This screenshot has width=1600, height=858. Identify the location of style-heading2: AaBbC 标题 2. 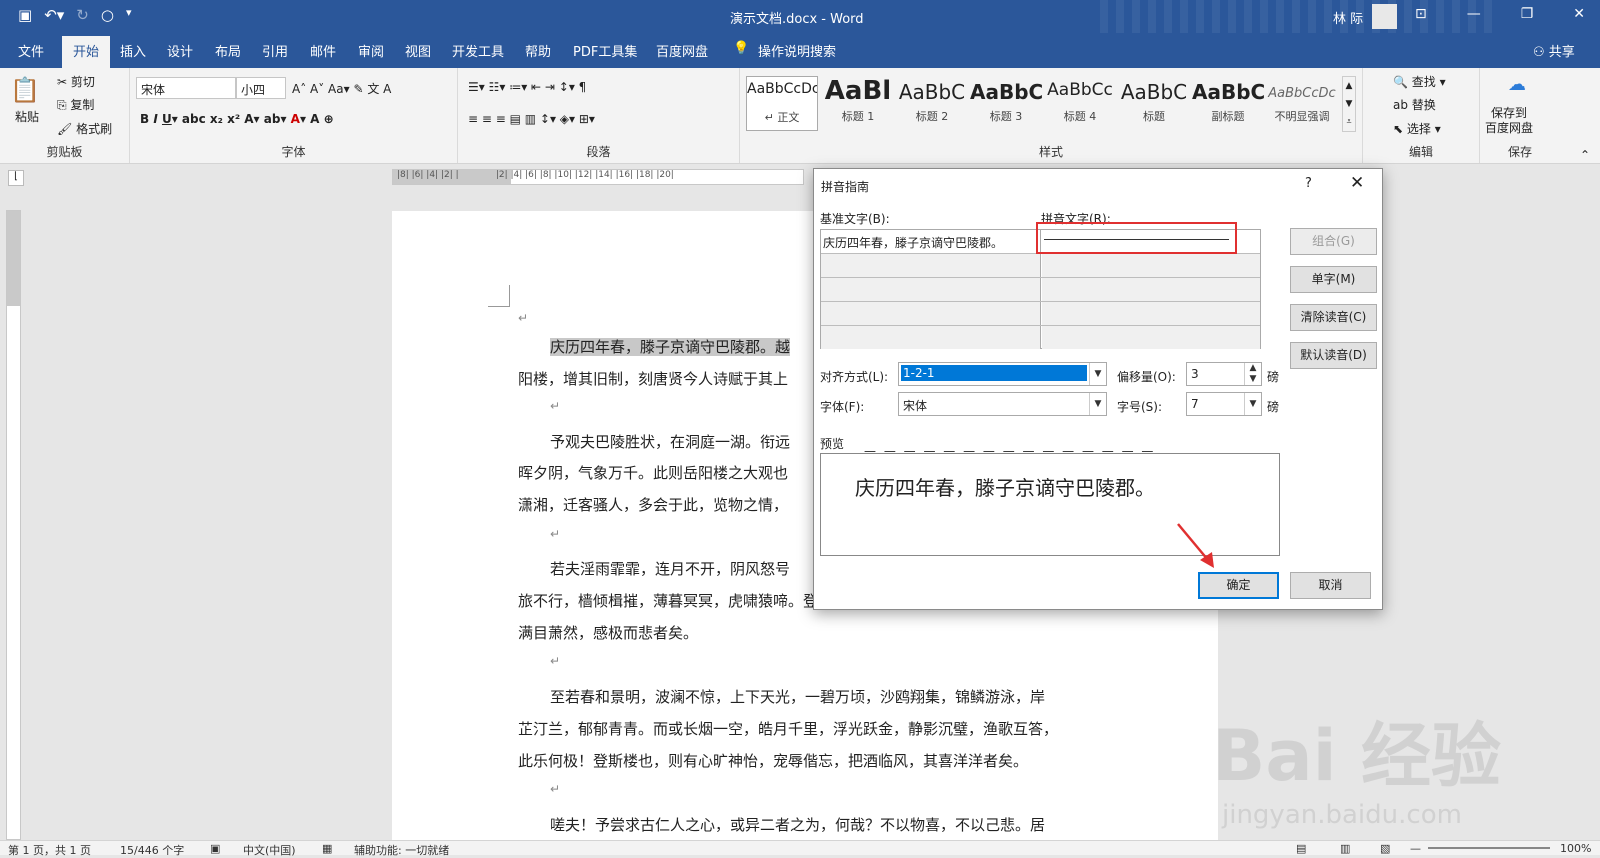
(932, 103).